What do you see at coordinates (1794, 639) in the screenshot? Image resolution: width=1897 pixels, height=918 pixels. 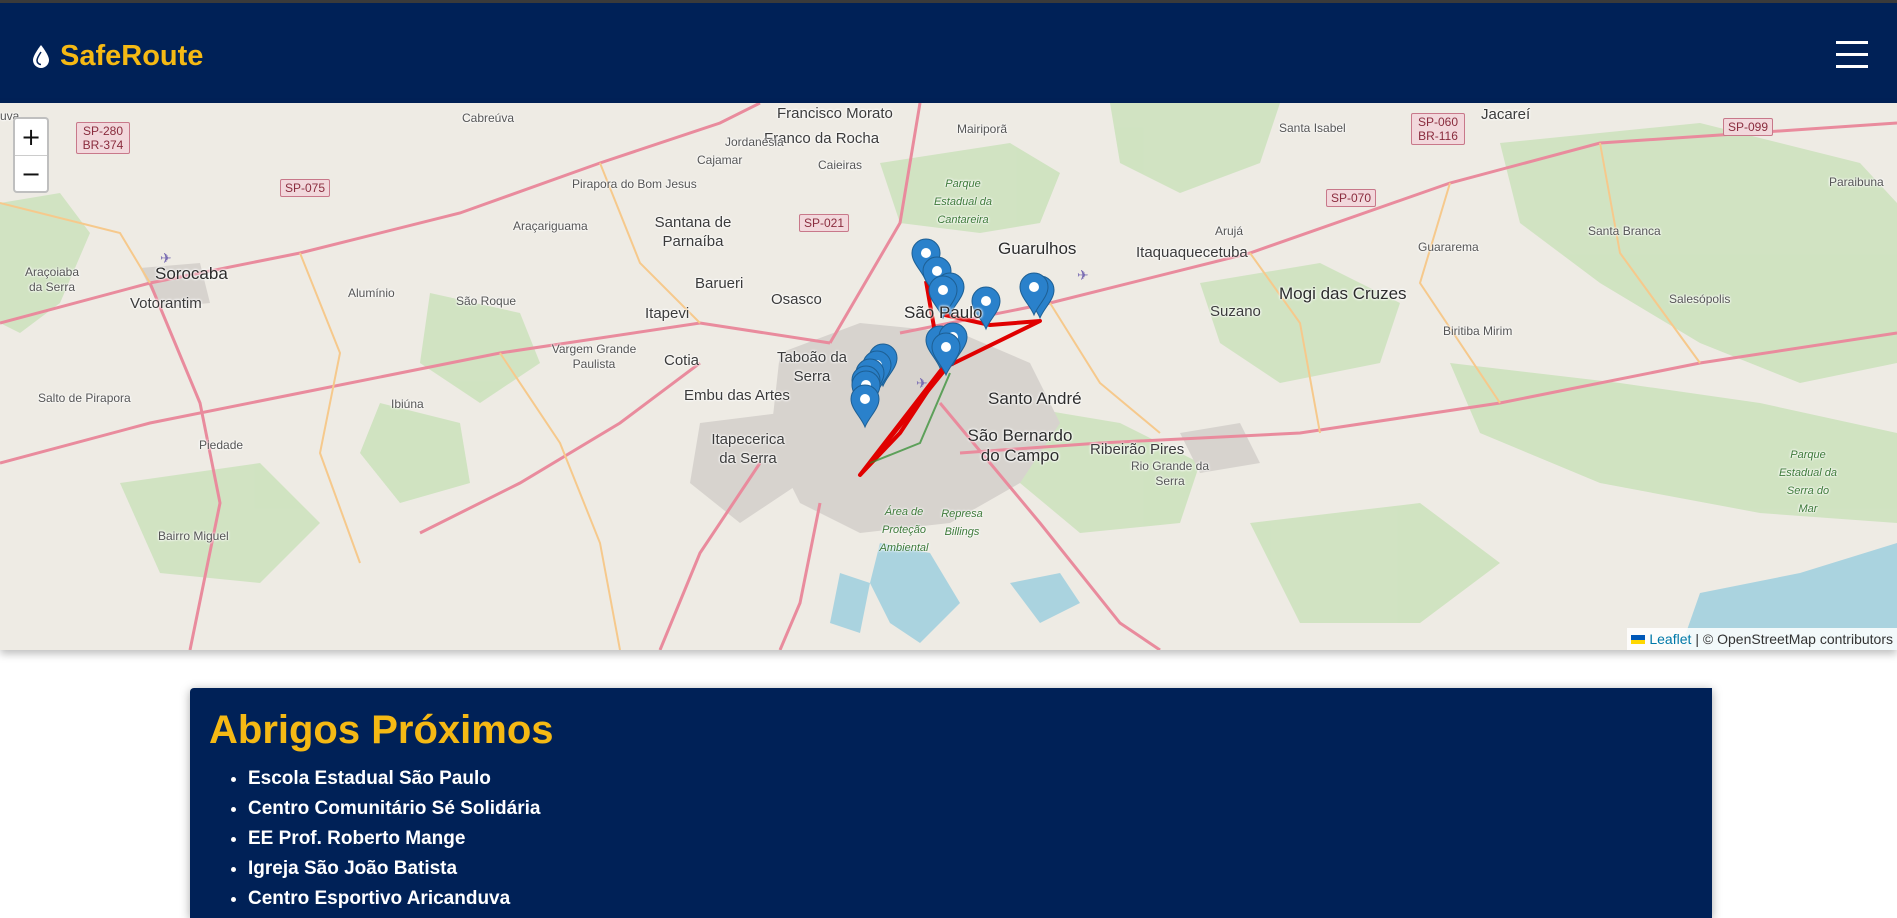 I see `osm-attribution: | © OpenStreetMap contributors` at bounding box center [1794, 639].